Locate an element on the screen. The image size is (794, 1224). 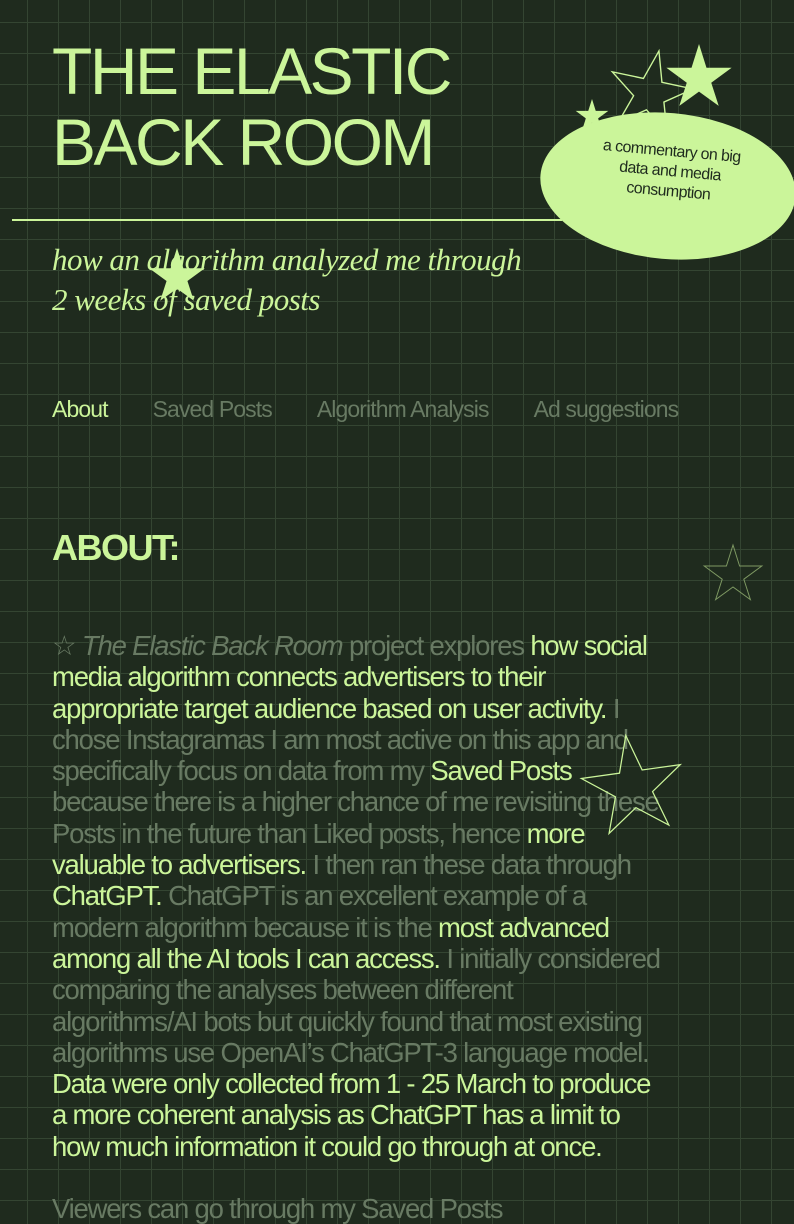
nav-item-ad-suggestions: Ad suggestions is located at coordinates (607, 409).